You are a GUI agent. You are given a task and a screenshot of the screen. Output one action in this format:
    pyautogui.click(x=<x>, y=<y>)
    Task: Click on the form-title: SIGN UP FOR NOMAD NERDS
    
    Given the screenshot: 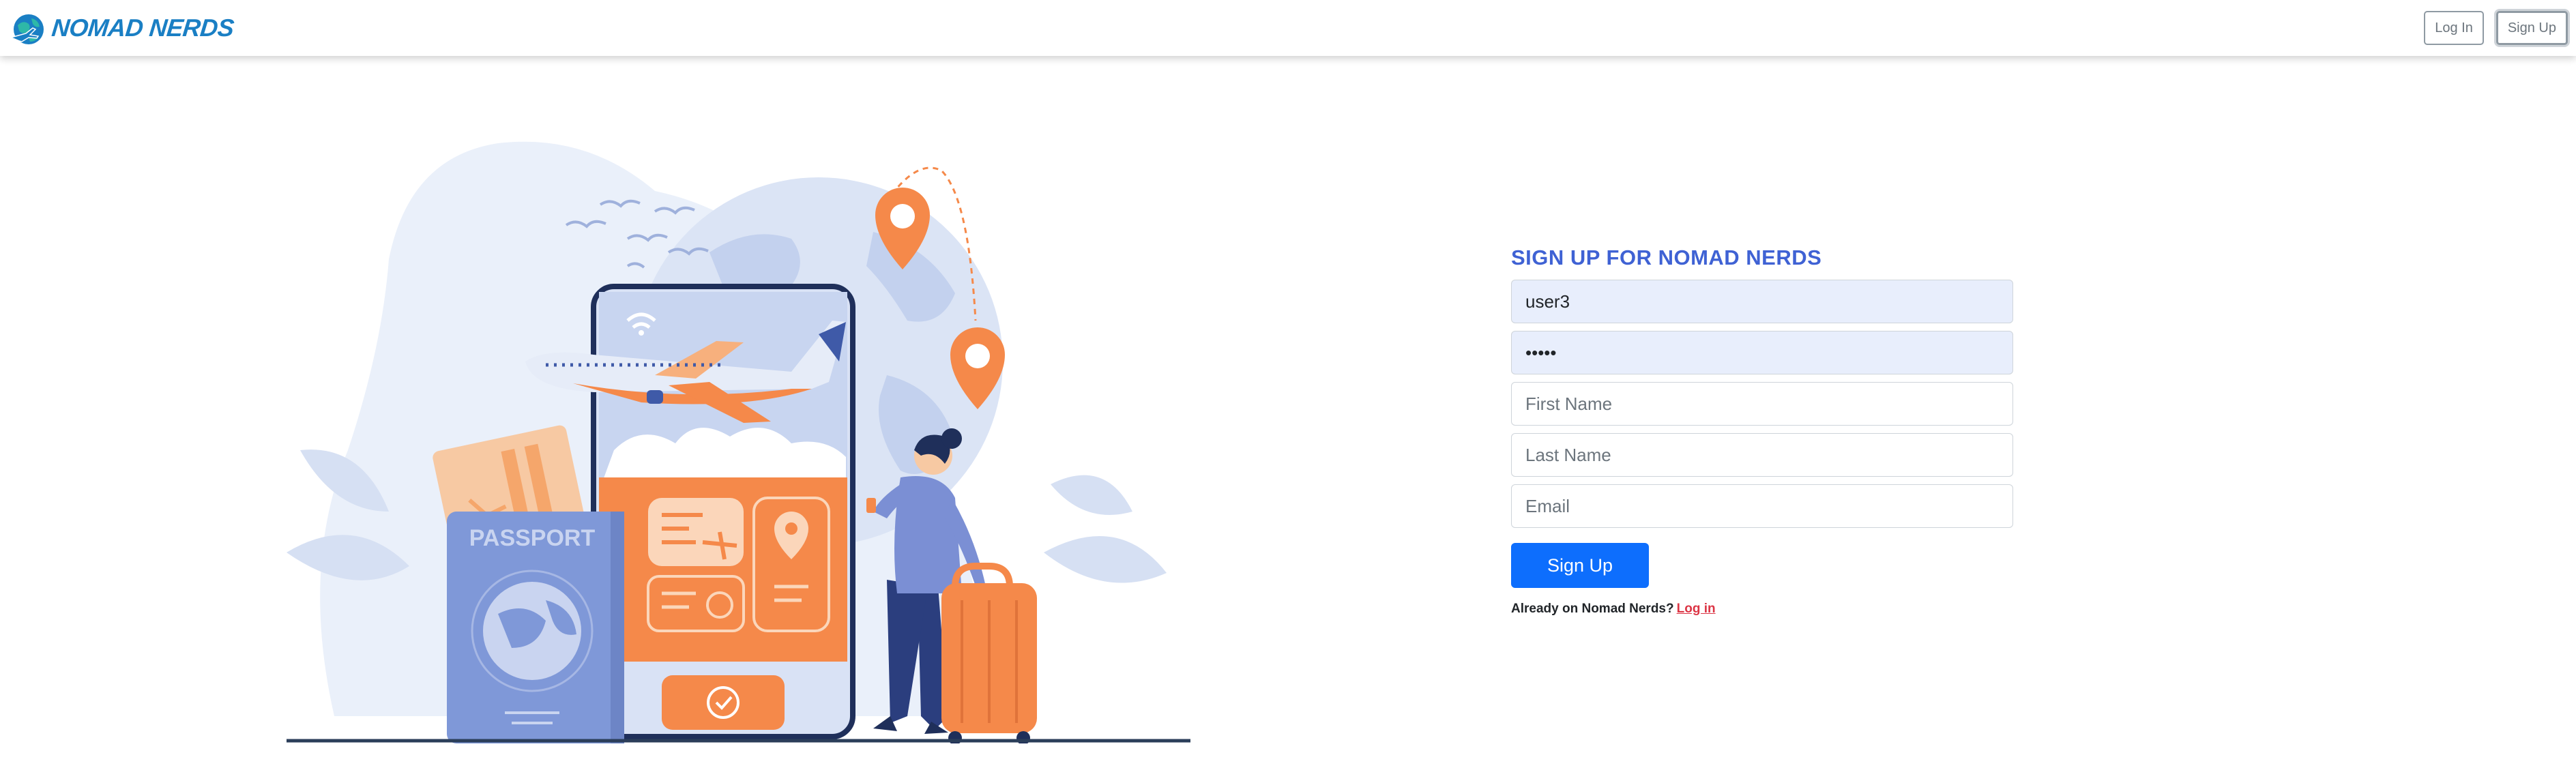 What is the action you would take?
    pyautogui.click(x=1666, y=257)
    